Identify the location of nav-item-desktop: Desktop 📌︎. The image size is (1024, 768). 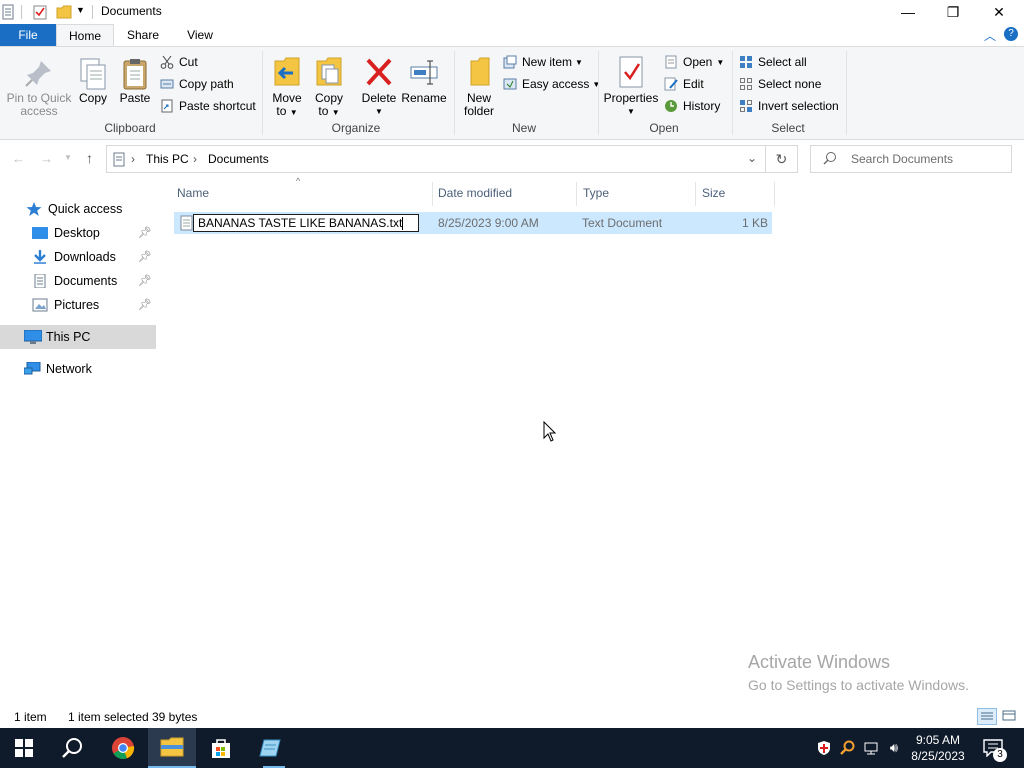
(78, 233).